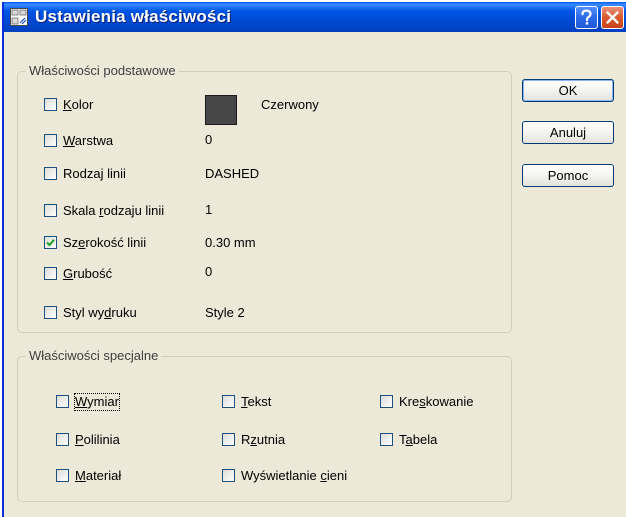 The image size is (626, 517). I want to click on checkbox-label: Materiał, so click(98, 476).